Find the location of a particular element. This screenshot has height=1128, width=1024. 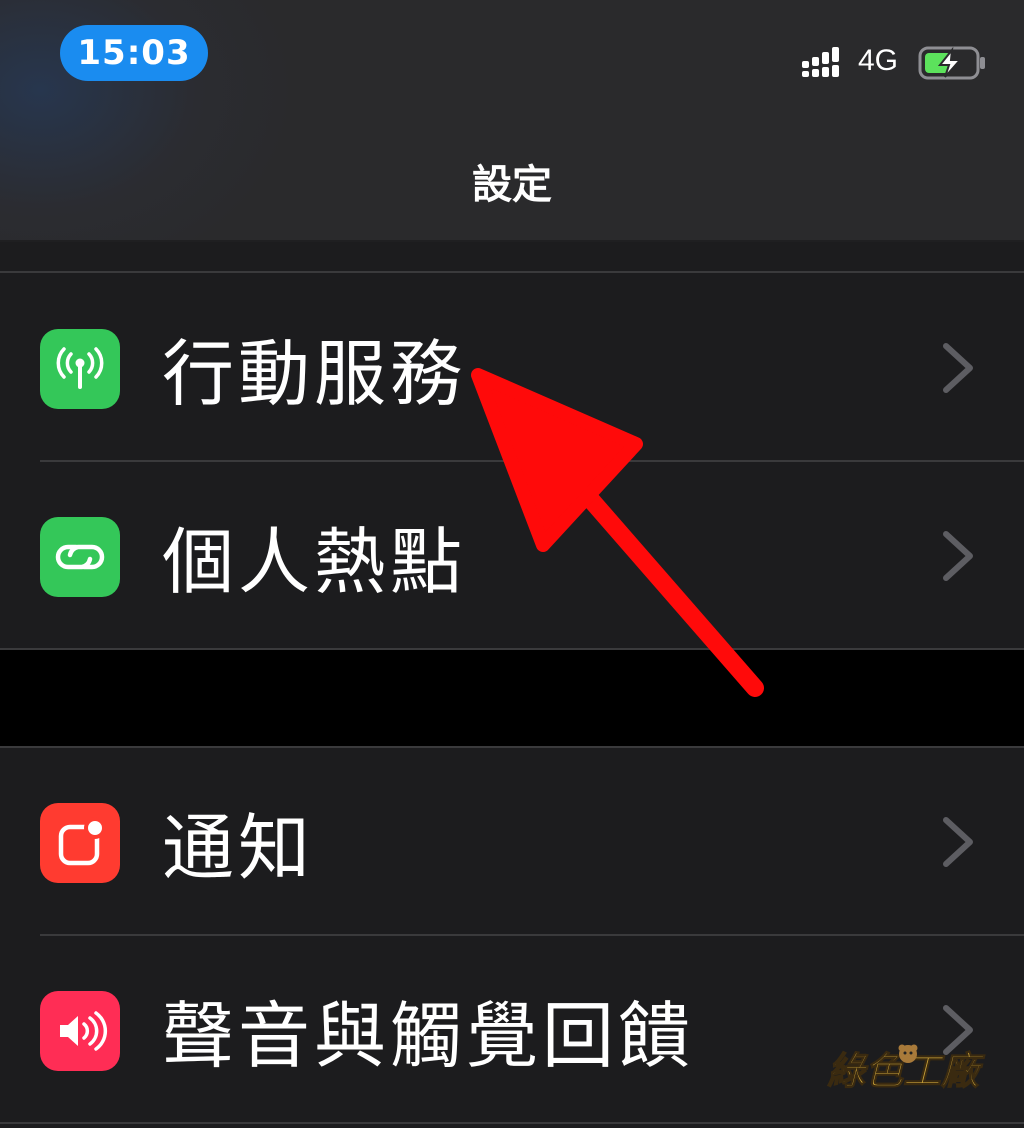

battery-charging-icon is located at coordinates (951, 63).